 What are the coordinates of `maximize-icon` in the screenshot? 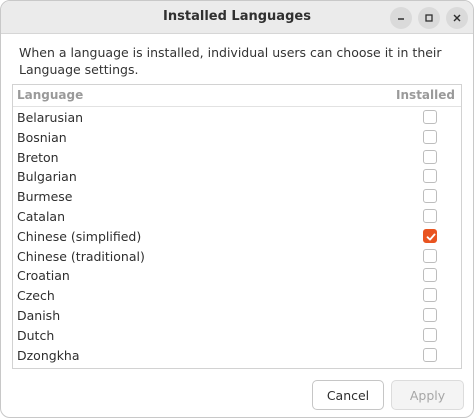 It's located at (429, 18).